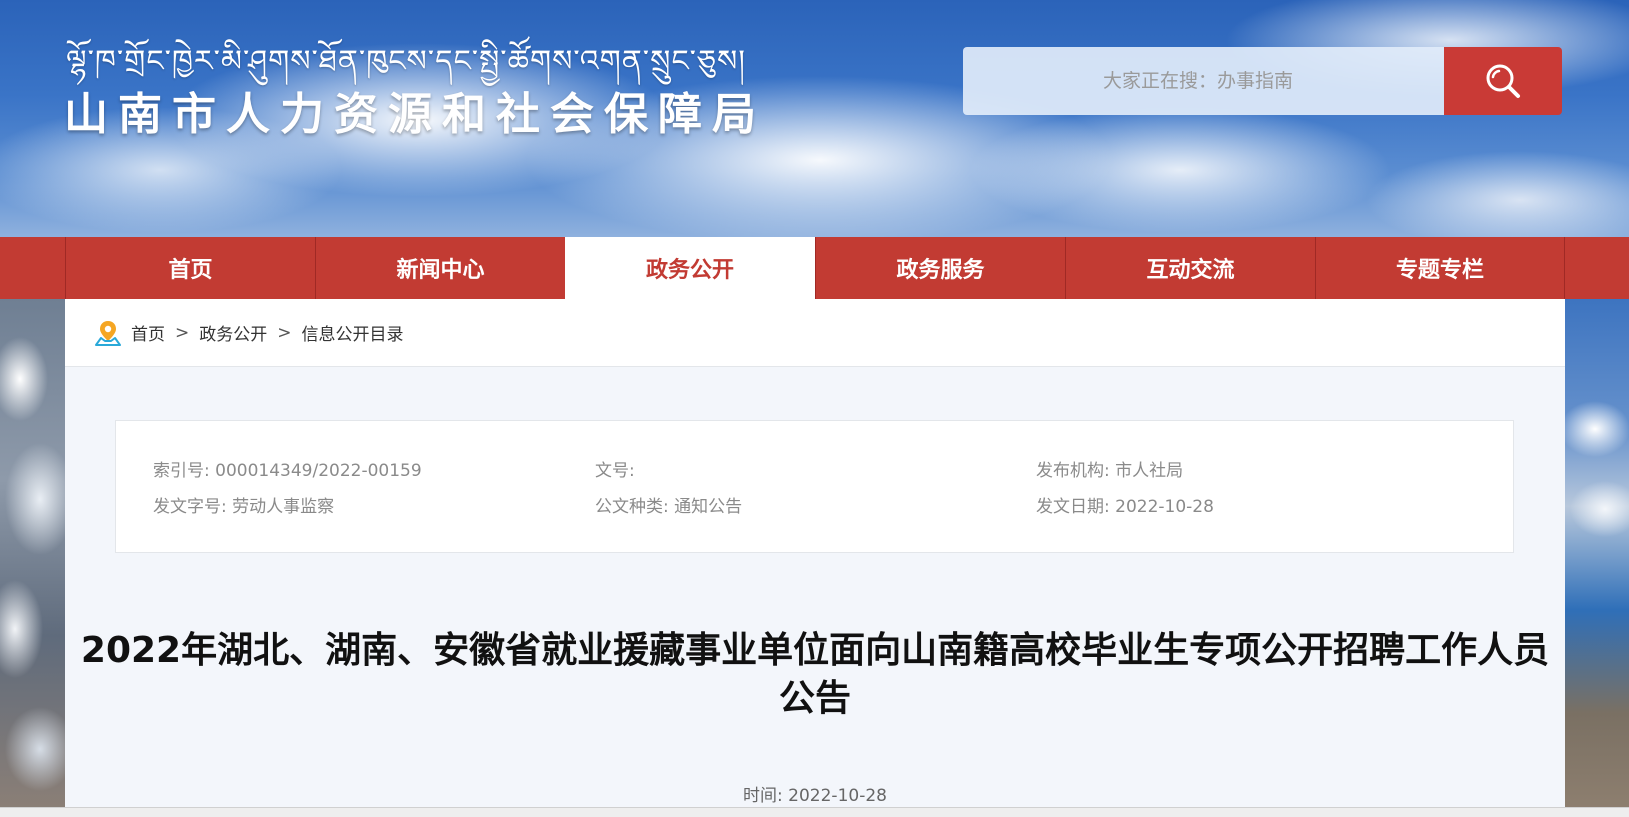 The width and height of the screenshot is (1629, 817). Describe the element at coordinates (690, 268) in the screenshot. I see `nav-item-government-affairs: 政务公开` at that location.